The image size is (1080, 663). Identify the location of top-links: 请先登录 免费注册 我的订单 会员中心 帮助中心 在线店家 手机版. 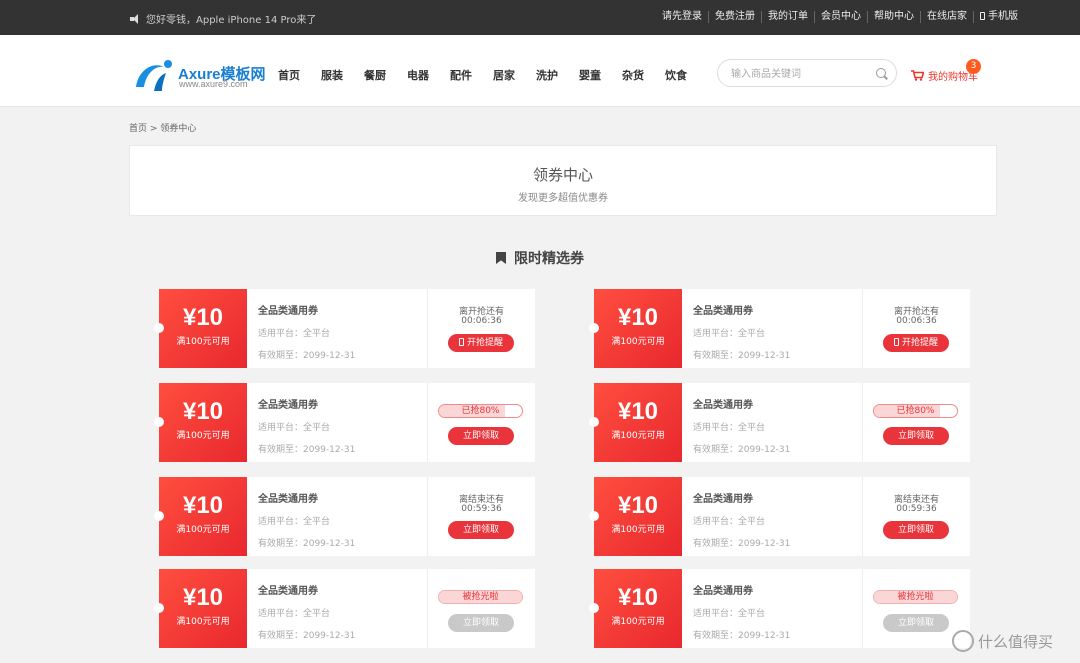
(840, 17).